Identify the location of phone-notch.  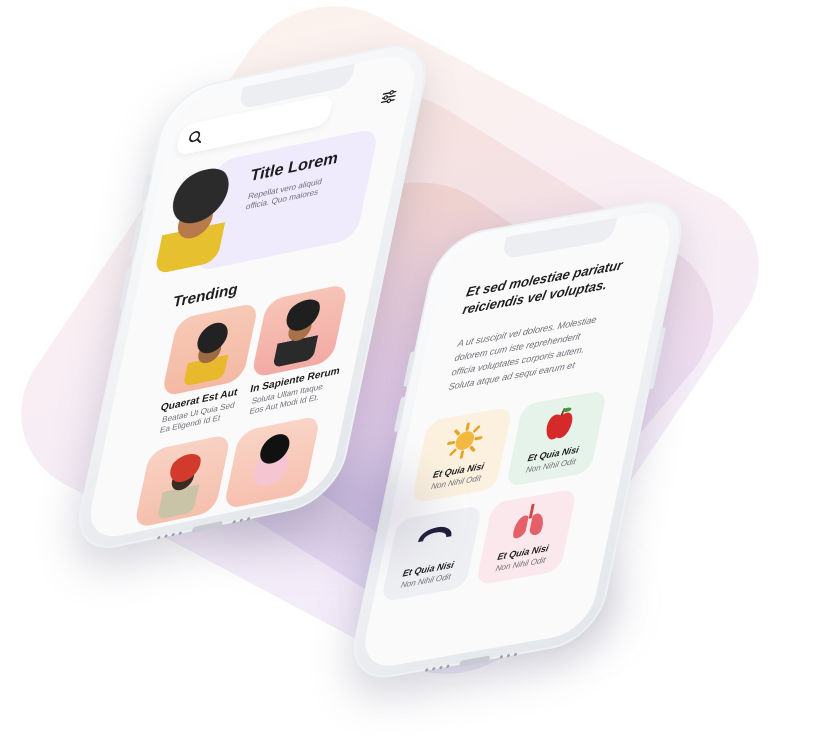
(559, 238).